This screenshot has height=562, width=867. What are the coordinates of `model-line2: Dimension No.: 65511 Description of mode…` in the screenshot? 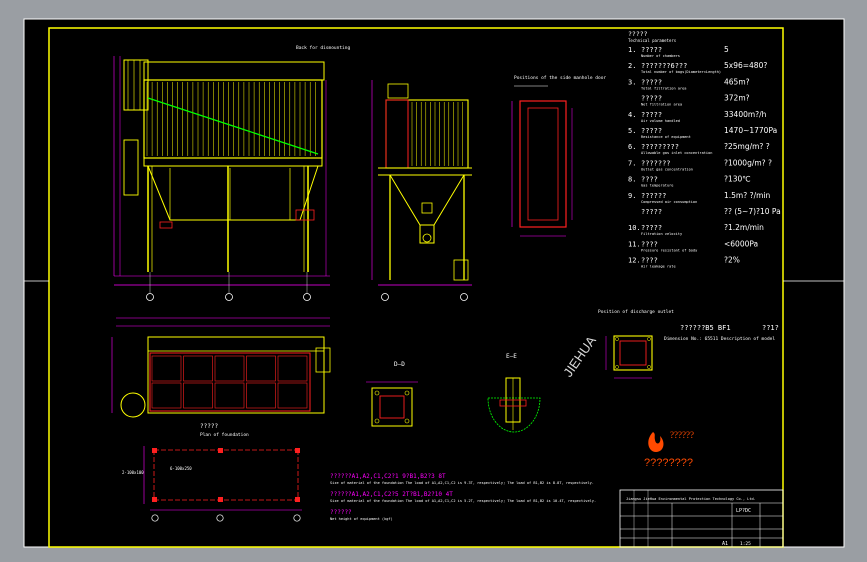 It's located at (719, 339).